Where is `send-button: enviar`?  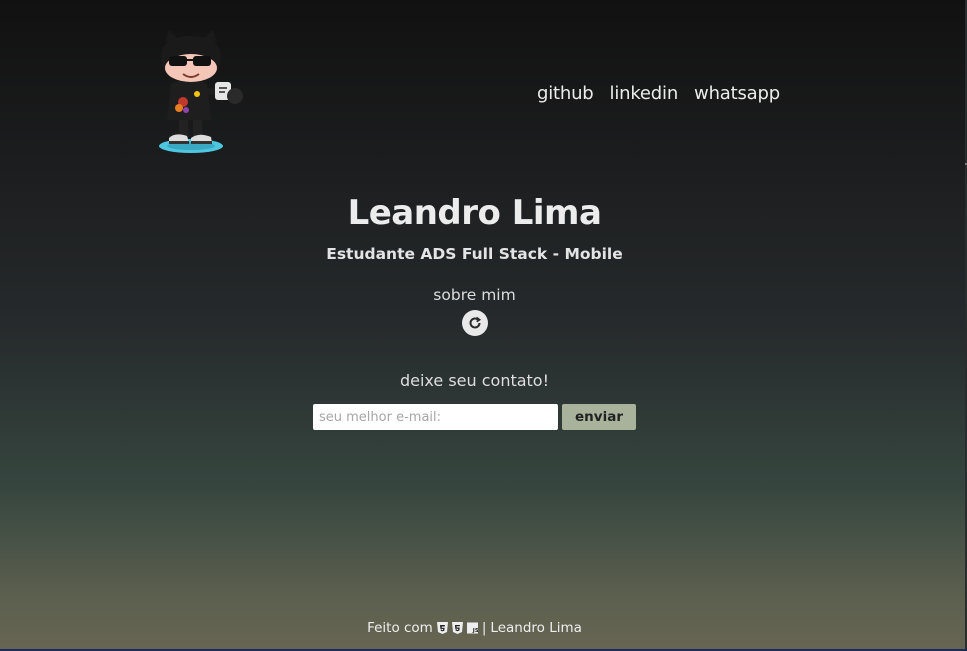
send-button: enviar is located at coordinates (599, 417).